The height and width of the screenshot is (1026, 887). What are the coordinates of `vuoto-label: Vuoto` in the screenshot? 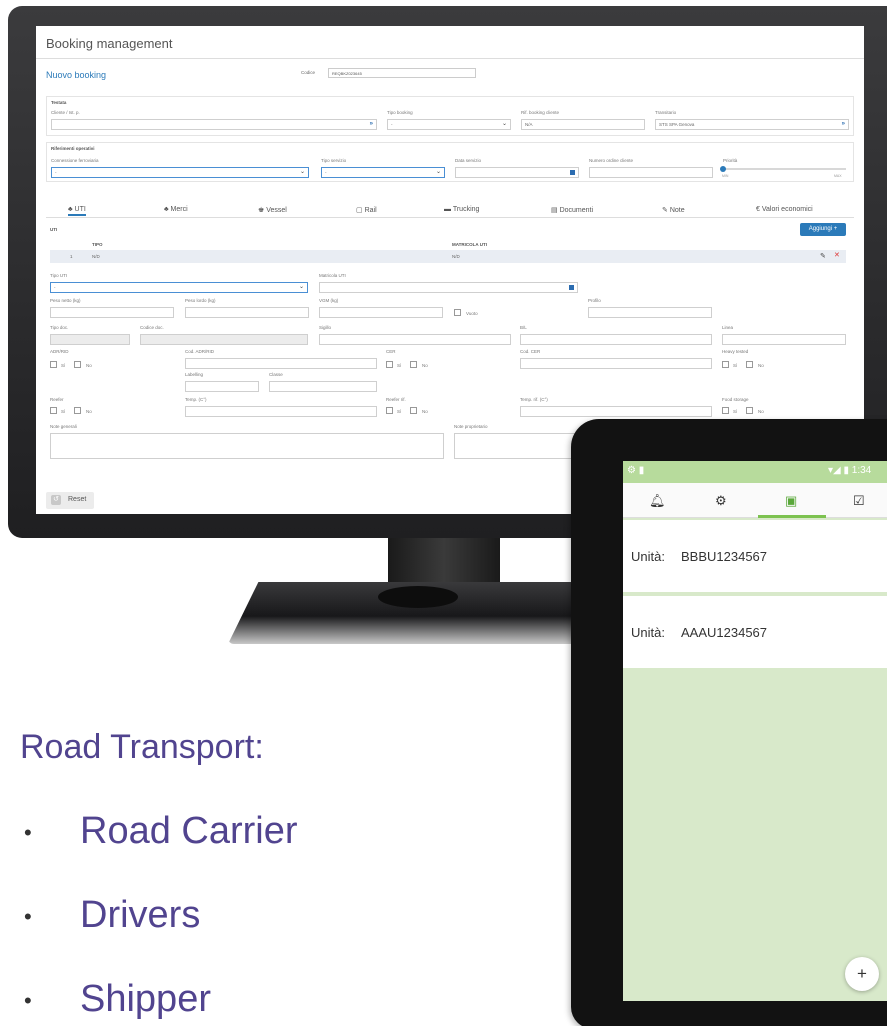 It's located at (472, 313).